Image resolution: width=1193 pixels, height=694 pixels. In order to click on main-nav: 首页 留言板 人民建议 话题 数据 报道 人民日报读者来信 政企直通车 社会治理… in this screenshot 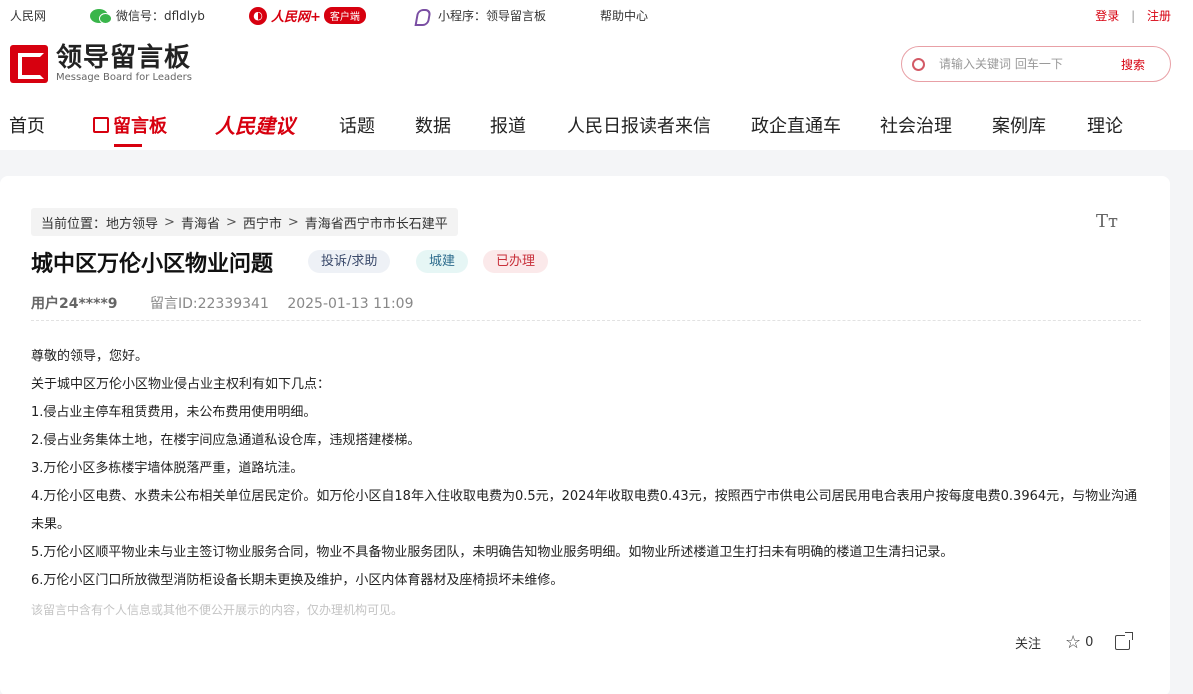, I will do `click(596, 128)`.